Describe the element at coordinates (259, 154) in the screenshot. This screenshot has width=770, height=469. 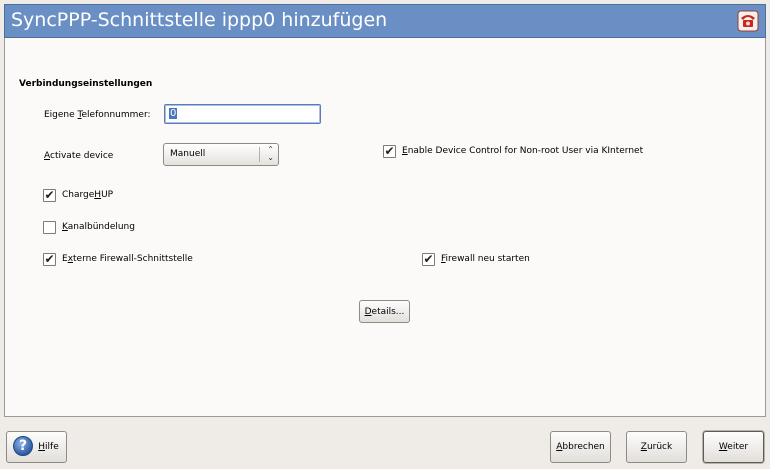
I see `combo-separator` at that location.